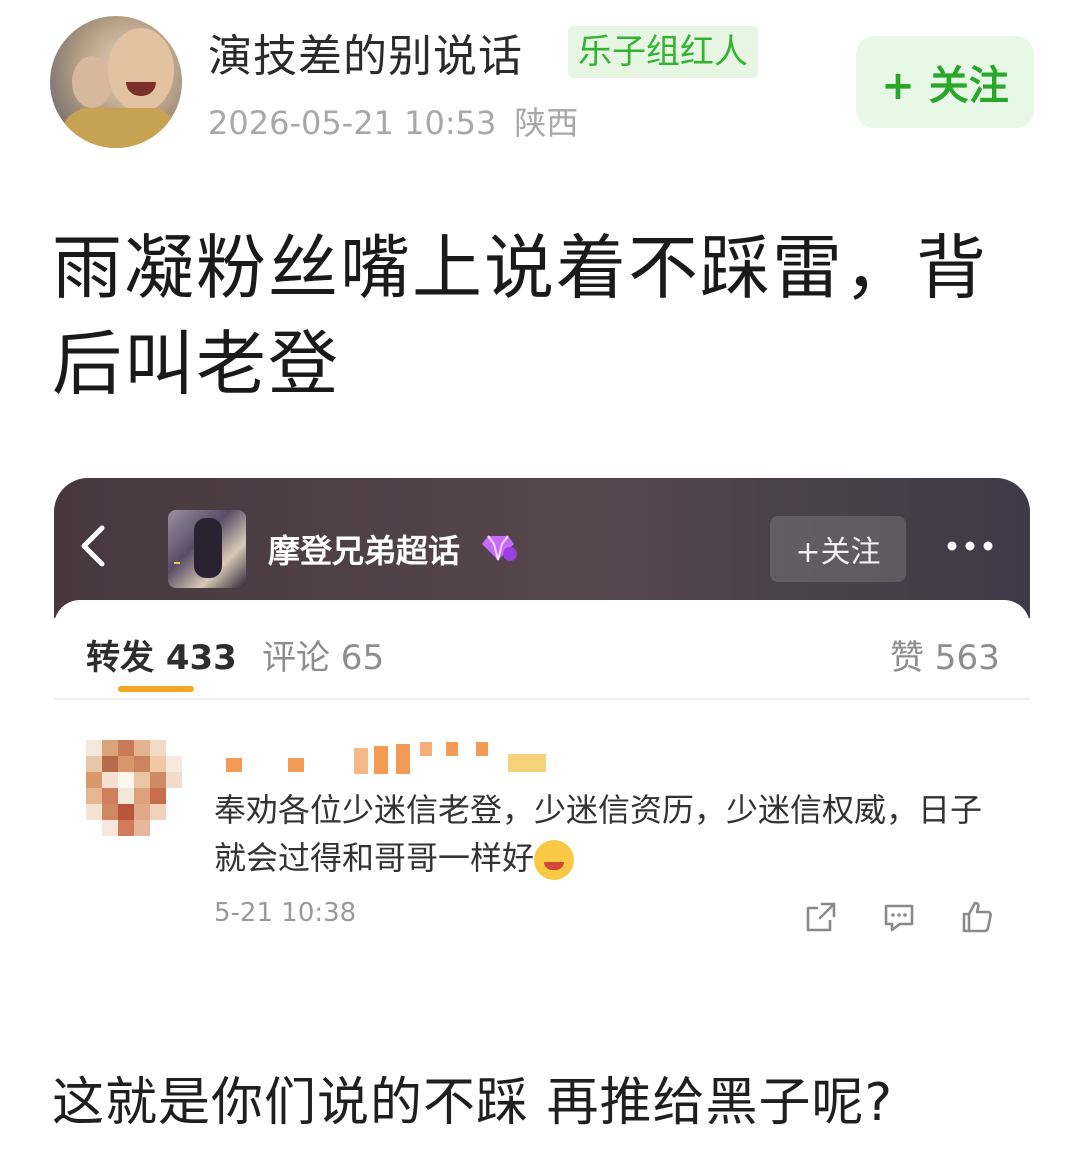  What do you see at coordinates (598, 834) in the screenshot?
I see `comment-text-content: 奉劝各位少迷信老登，少迷信资历，少迷信权威，日子就会过得和哥哥一样好` at bounding box center [598, 834].